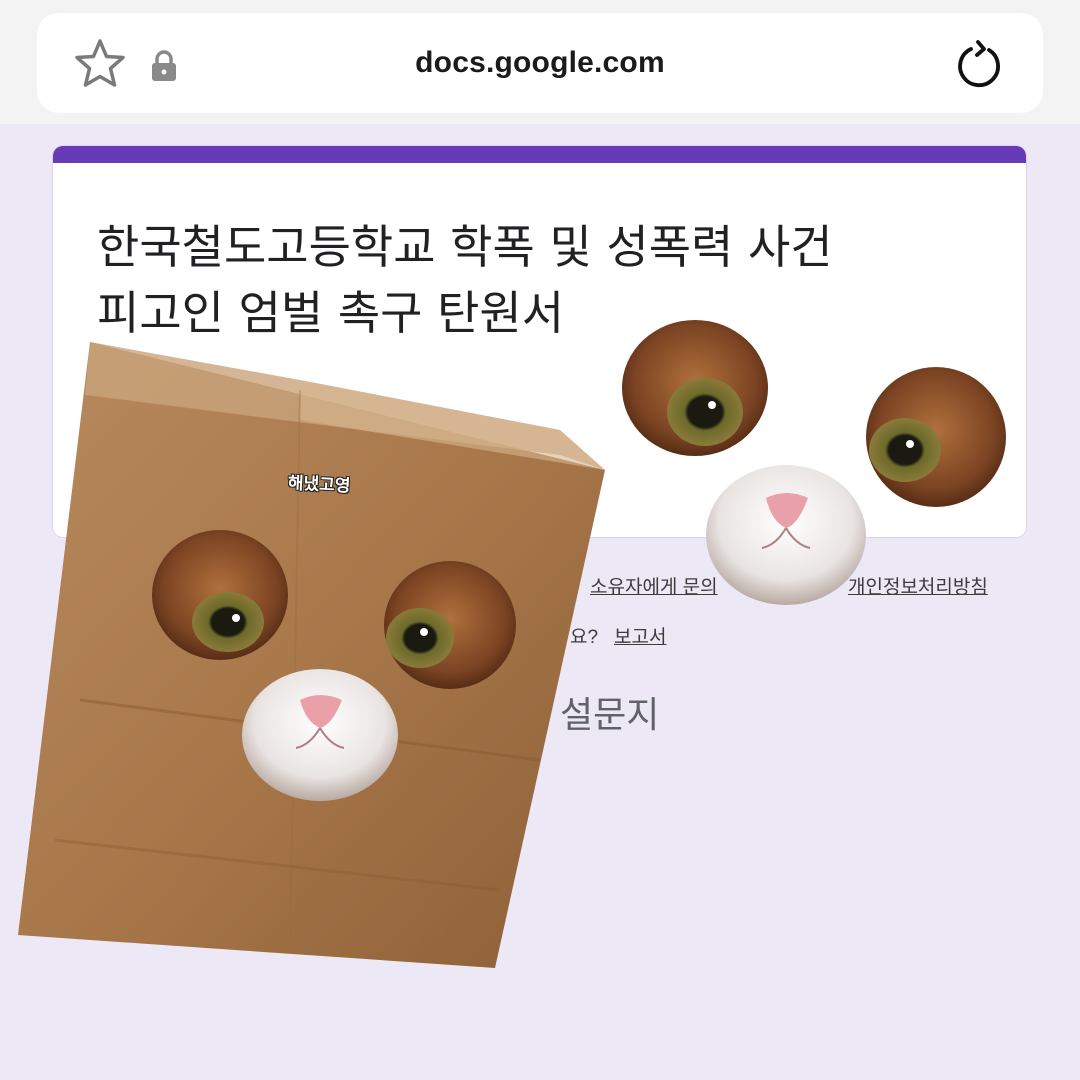 The width and height of the screenshot is (1080, 1080). I want to click on card-accent-bar, so click(539, 154).